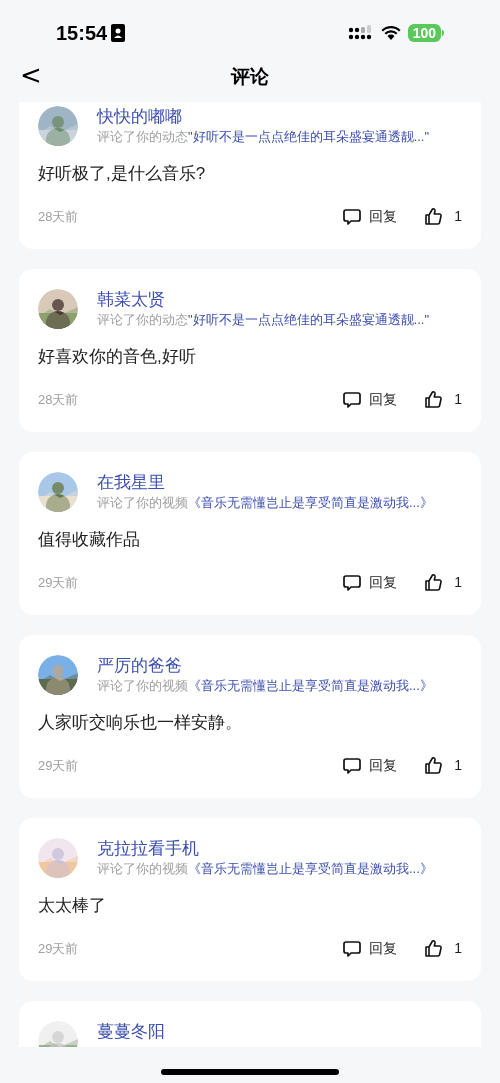 This screenshot has width=500, height=1083. I want to click on comment-text: 人家听交响乐也一样安静。, so click(140, 723).